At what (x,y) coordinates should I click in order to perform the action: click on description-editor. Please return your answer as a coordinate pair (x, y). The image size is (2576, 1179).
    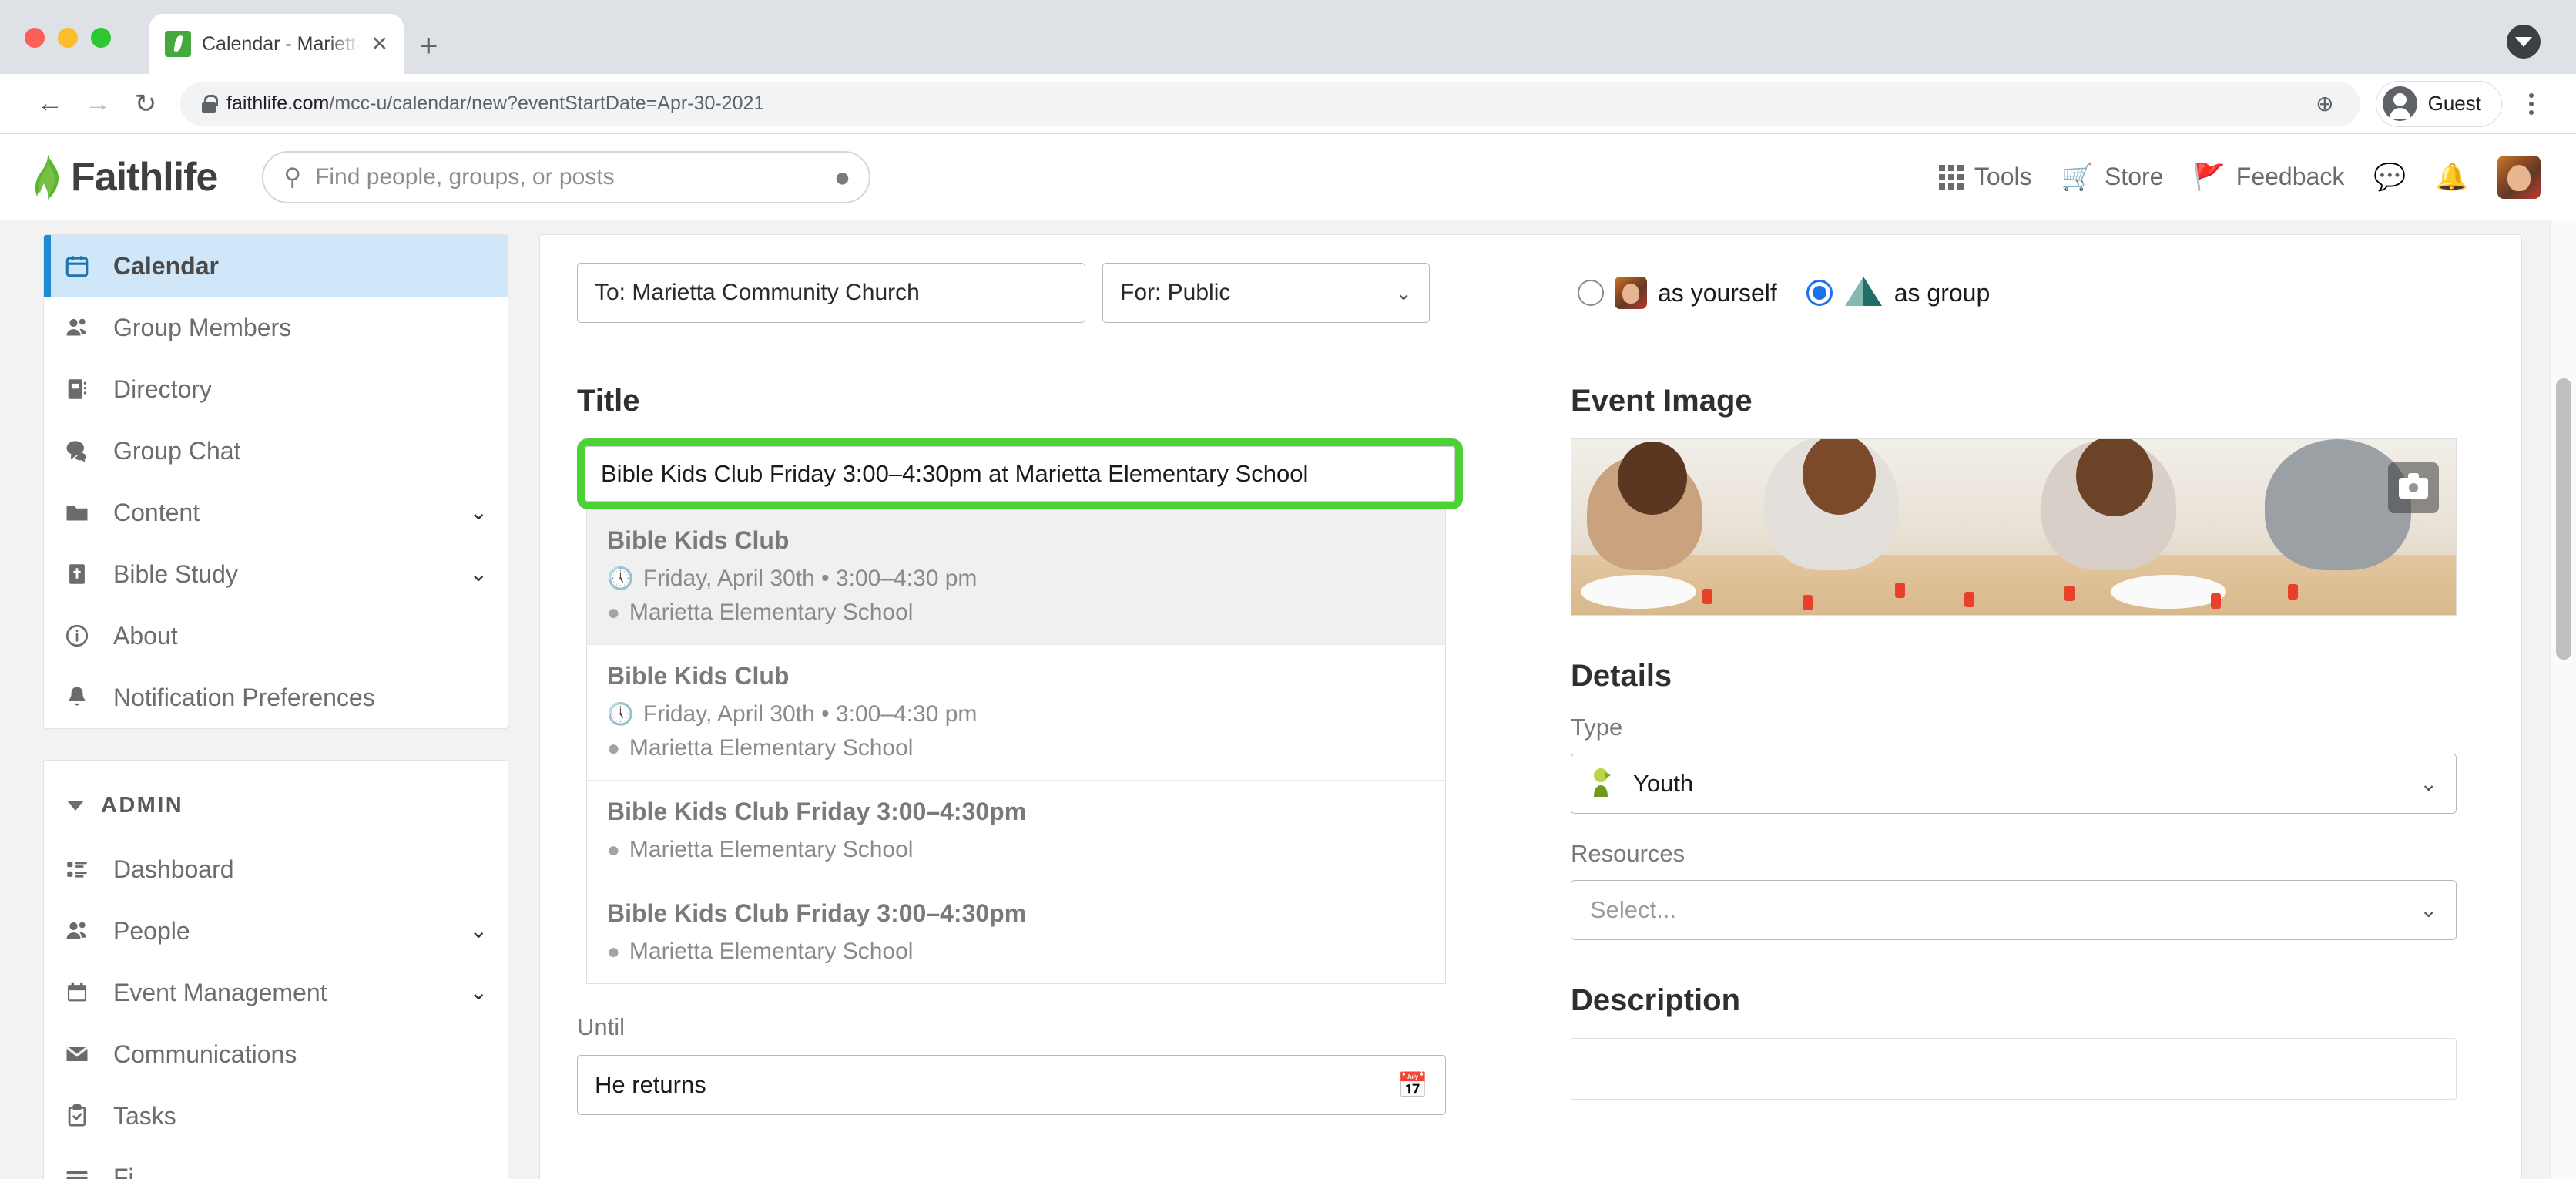
    Looking at the image, I should click on (2014, 1069).